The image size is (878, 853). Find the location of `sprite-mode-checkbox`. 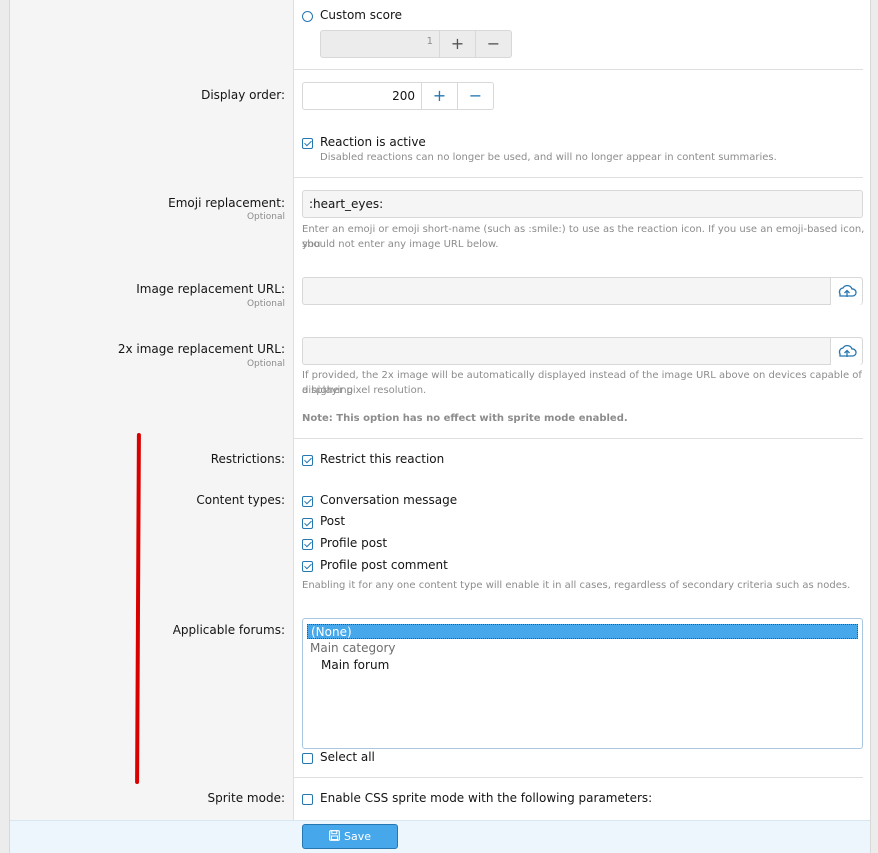

sprite-mode-checkbox is located at coordinates (307, 799).